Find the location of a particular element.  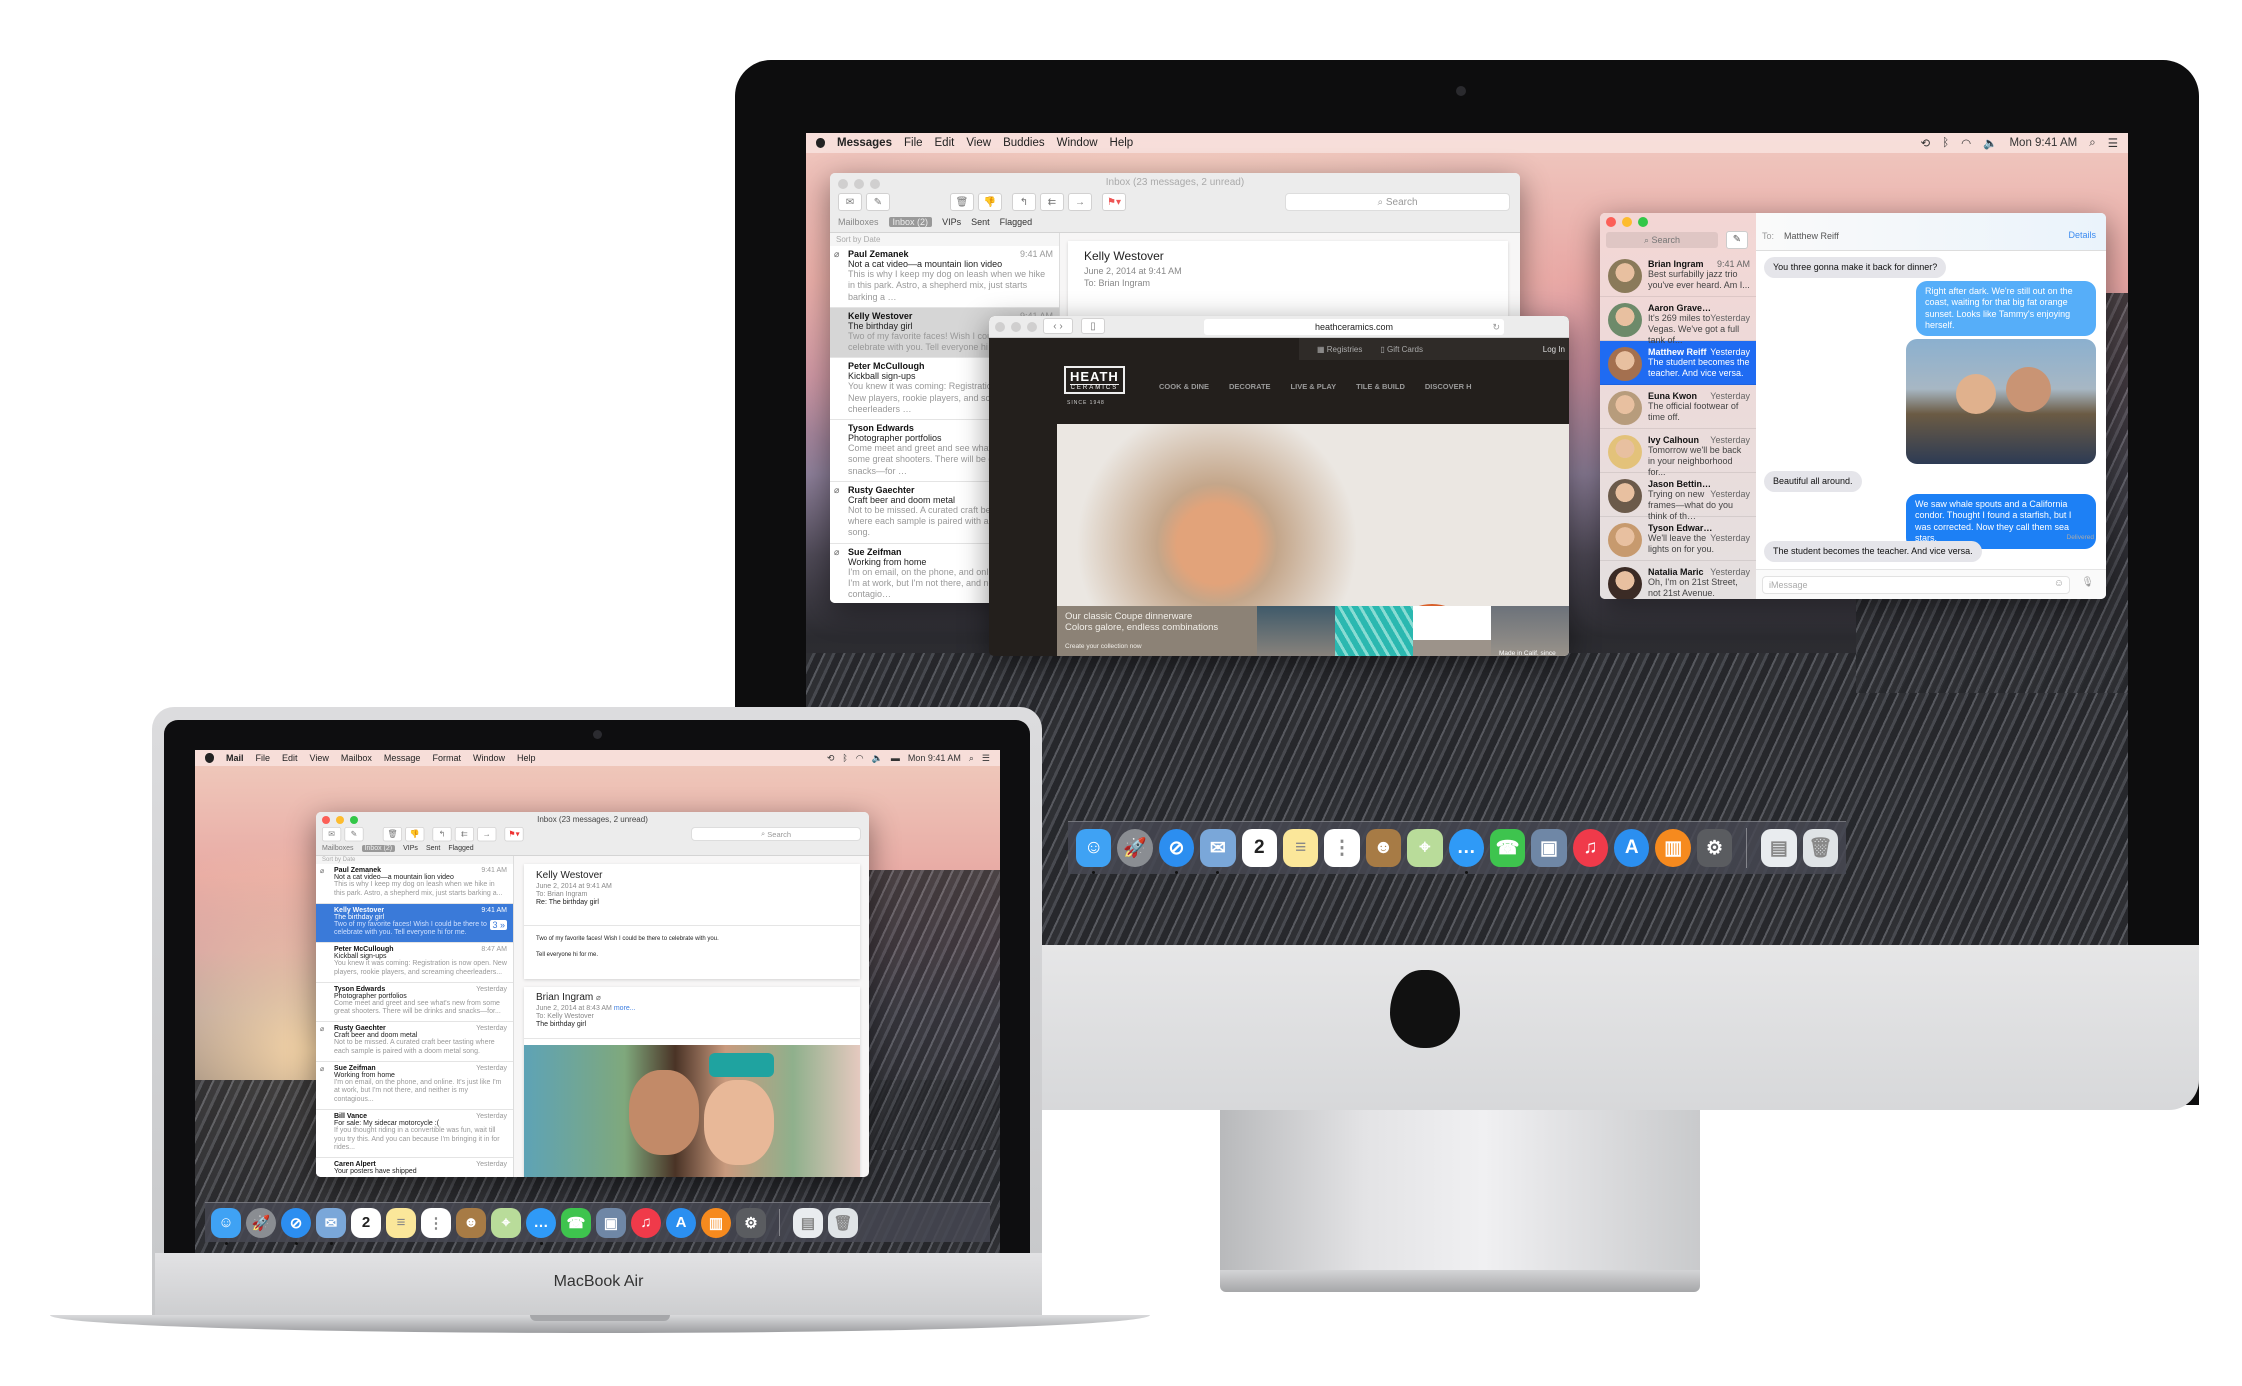

nav-tile-build: TILE & BUILD is located at coordinates (1380, 386).